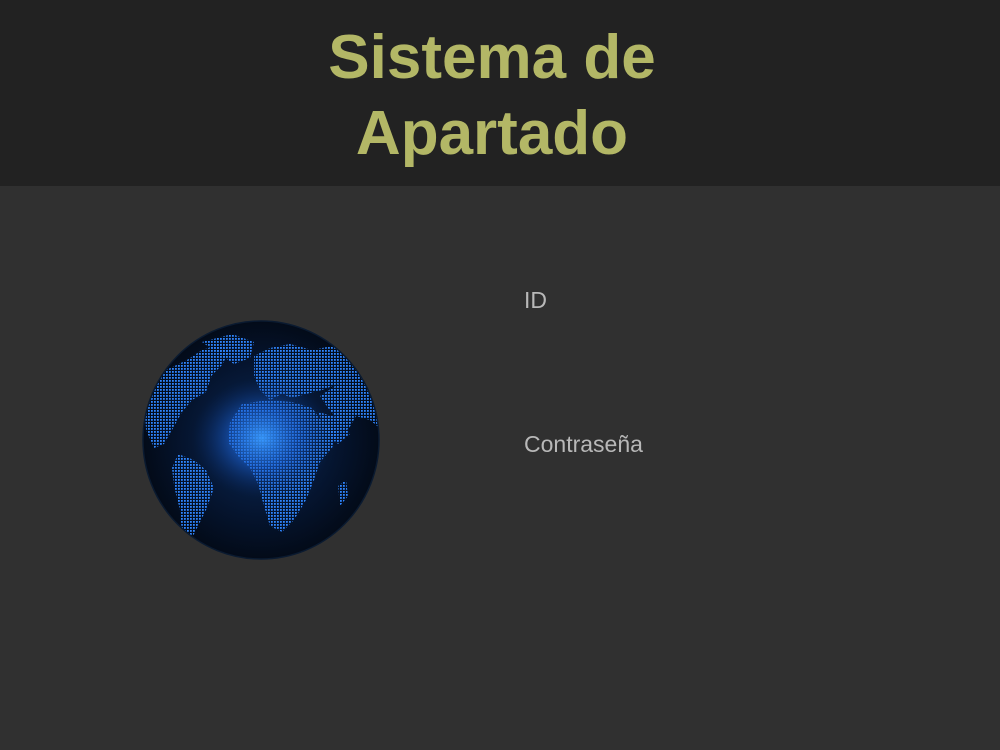 The image size is (1000, 750). What do you see at coordinates (535, 300) in the screenshot?
I see `id-label: ID` at bounding box center [535, 300].